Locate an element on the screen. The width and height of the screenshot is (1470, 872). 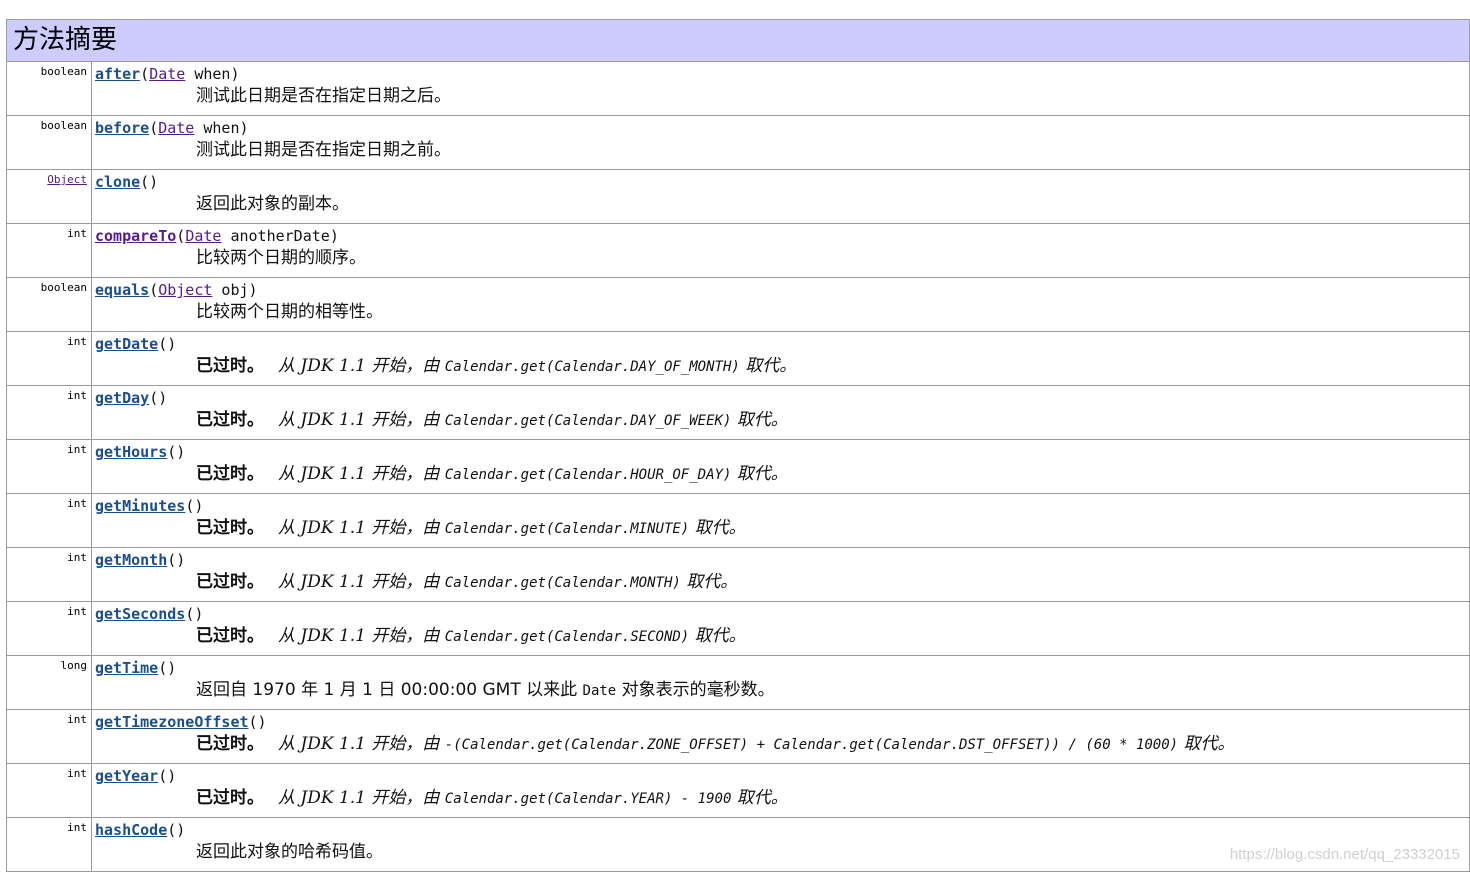
method-link-getTimezoneOffset: getTimezoneOffset is located at coordinates (172, 722).